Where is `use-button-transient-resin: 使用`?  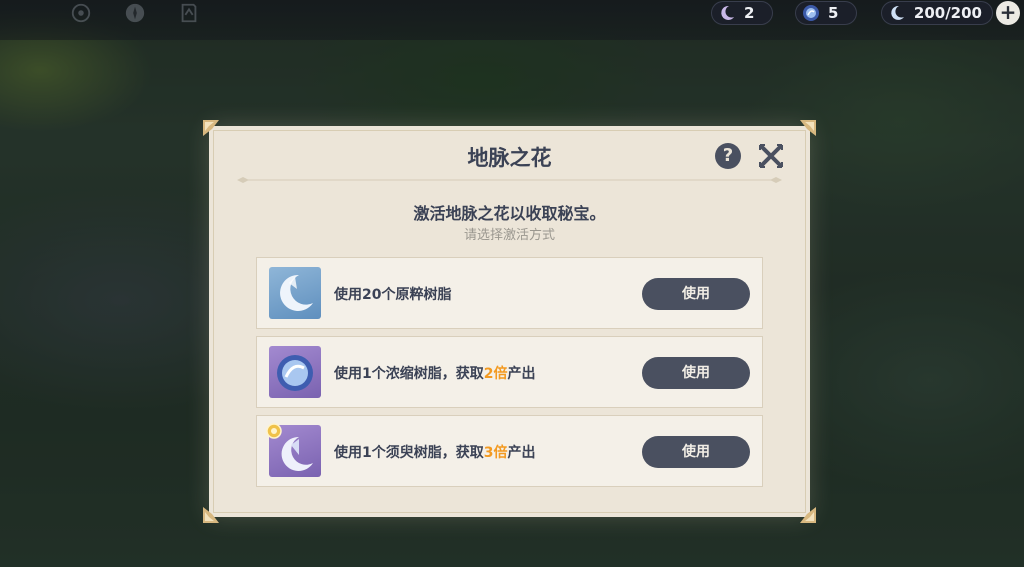
use-button-transient-resin: 使用 is located at coordinates (696, 452).